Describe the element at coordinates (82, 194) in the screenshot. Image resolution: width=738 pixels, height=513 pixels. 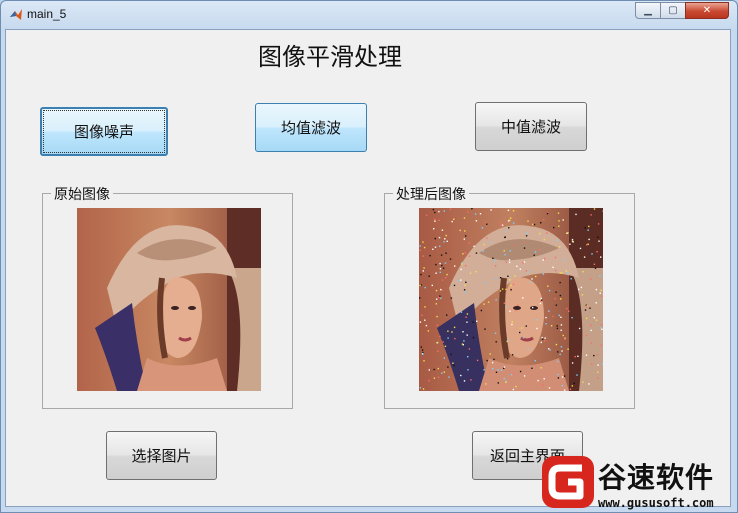
I see `original-panel-title: 原始图像` at that location.